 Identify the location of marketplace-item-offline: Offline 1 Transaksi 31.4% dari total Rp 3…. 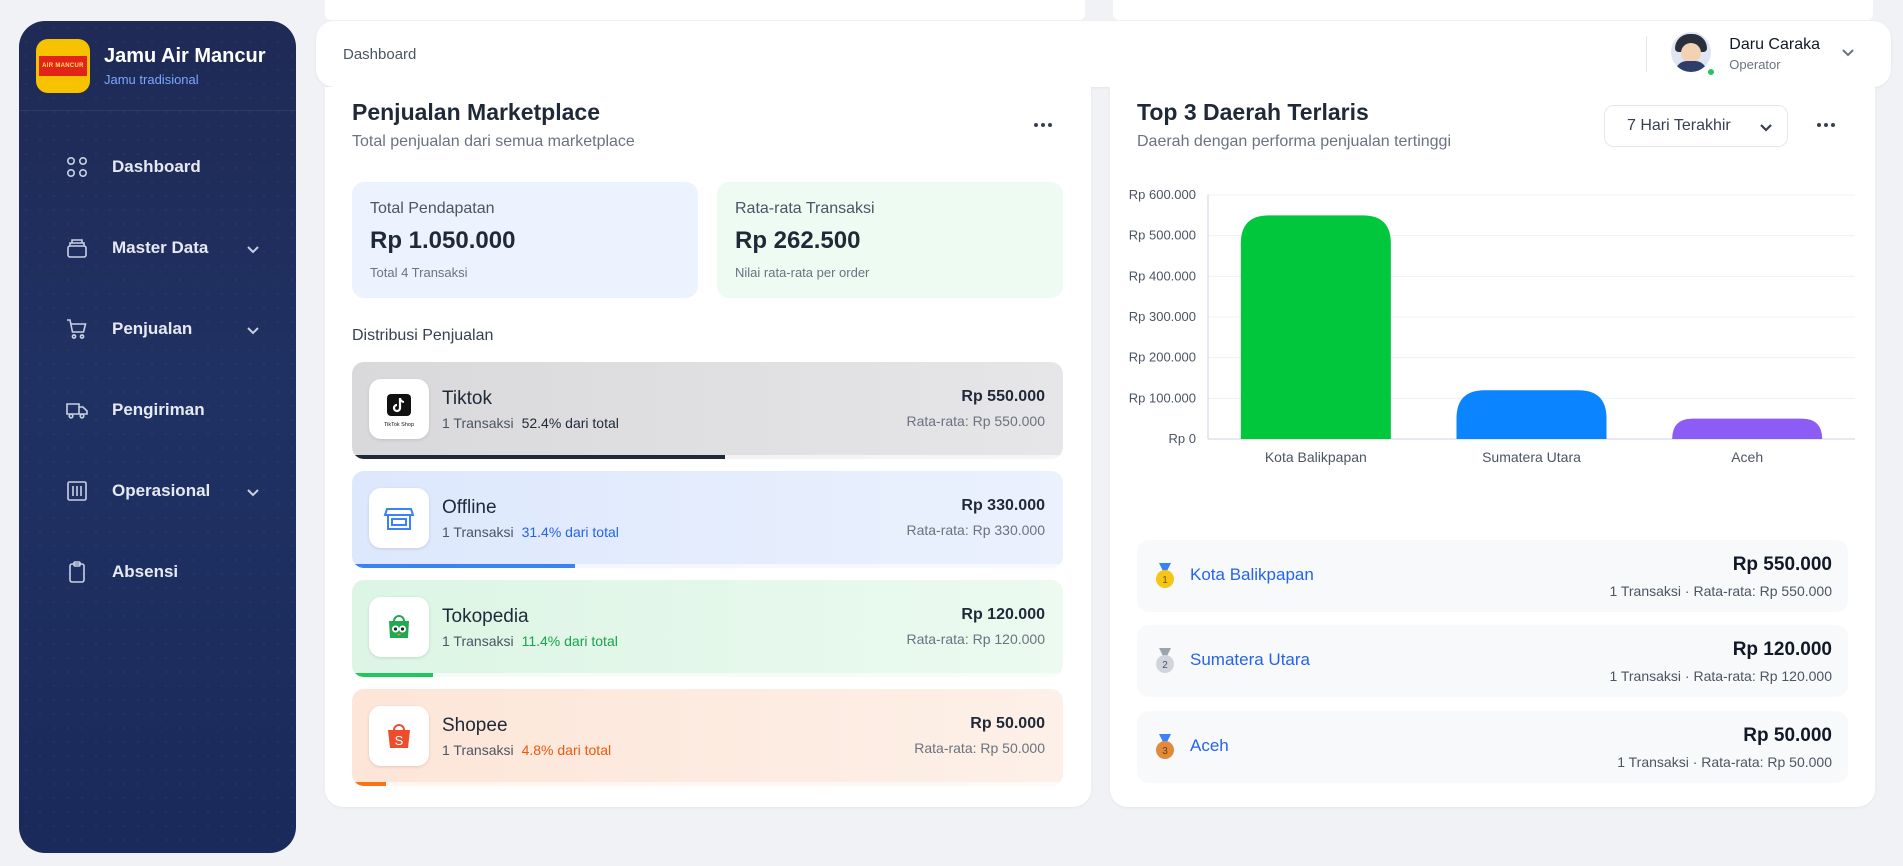
(707, 519).